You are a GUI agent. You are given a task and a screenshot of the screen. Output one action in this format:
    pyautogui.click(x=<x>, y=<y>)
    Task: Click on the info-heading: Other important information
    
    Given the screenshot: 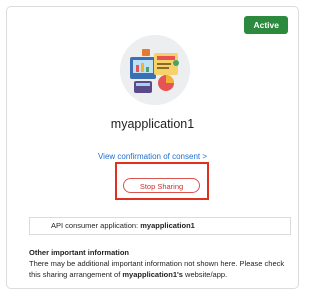 What is the action you would take?
    pyautogui.click(x=79, y=252)
    